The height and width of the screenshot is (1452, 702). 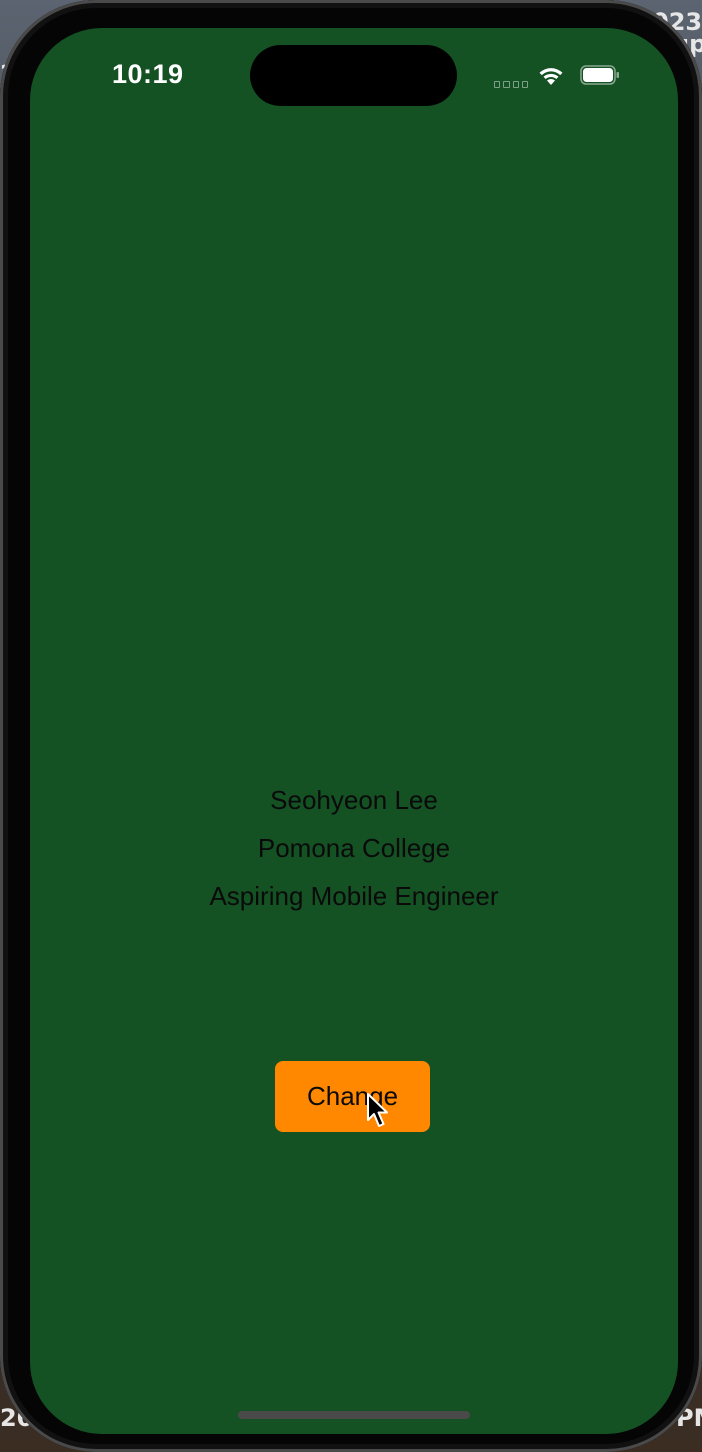 I want to click on status-bar: 10:19, so click(x=354, y=76).